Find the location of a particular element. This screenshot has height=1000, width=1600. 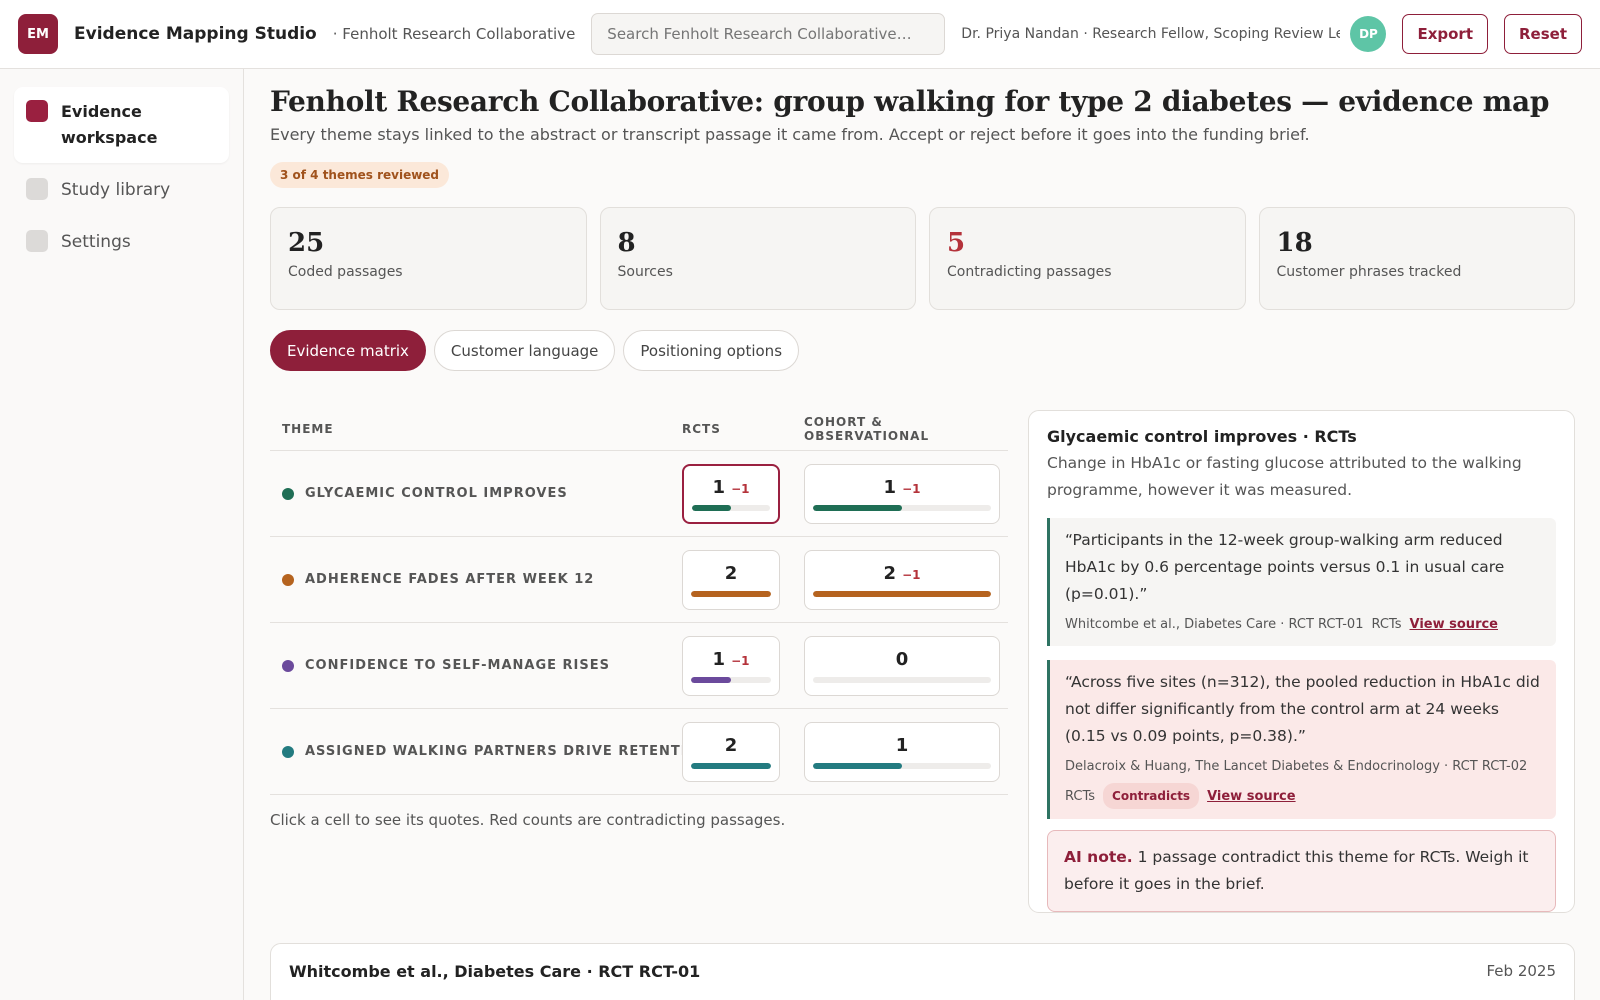

sidebar-item-label: Settings is located at coordinates (96, 242).